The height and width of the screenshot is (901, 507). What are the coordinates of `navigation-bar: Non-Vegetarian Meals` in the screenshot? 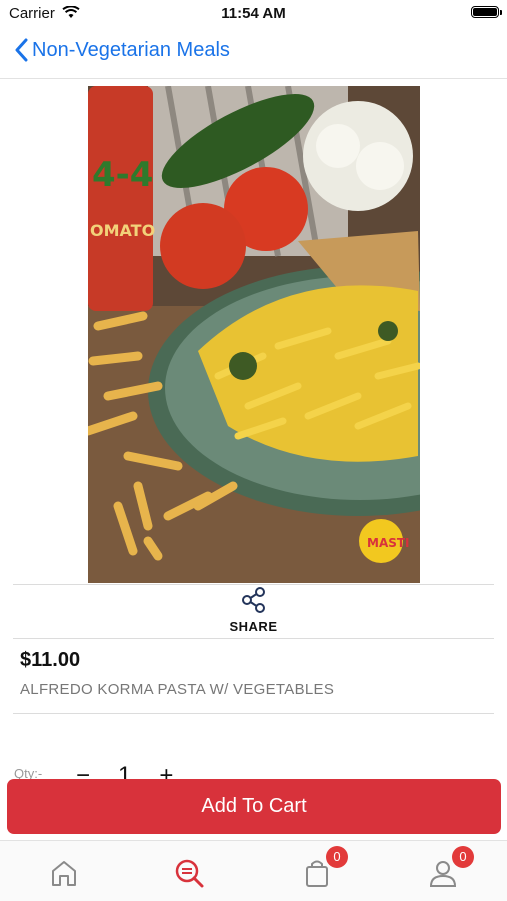 It's located at (253, 53).